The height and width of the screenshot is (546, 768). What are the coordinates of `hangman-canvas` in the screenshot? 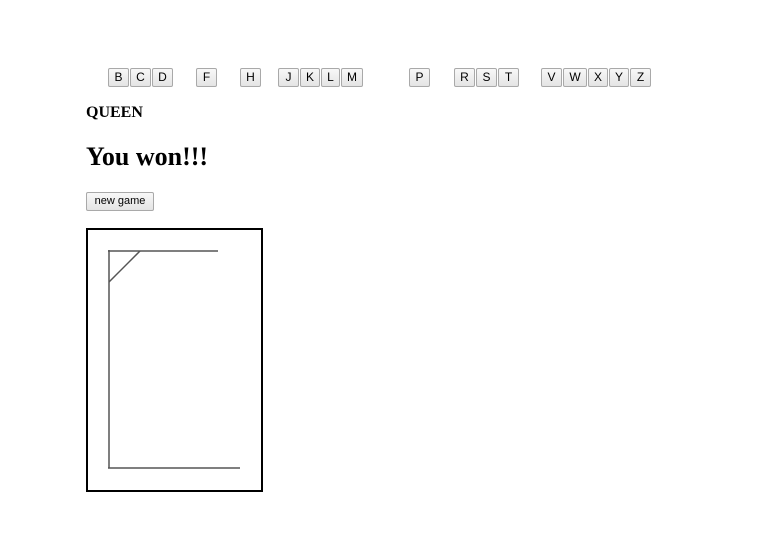 It's located at (174, 360).